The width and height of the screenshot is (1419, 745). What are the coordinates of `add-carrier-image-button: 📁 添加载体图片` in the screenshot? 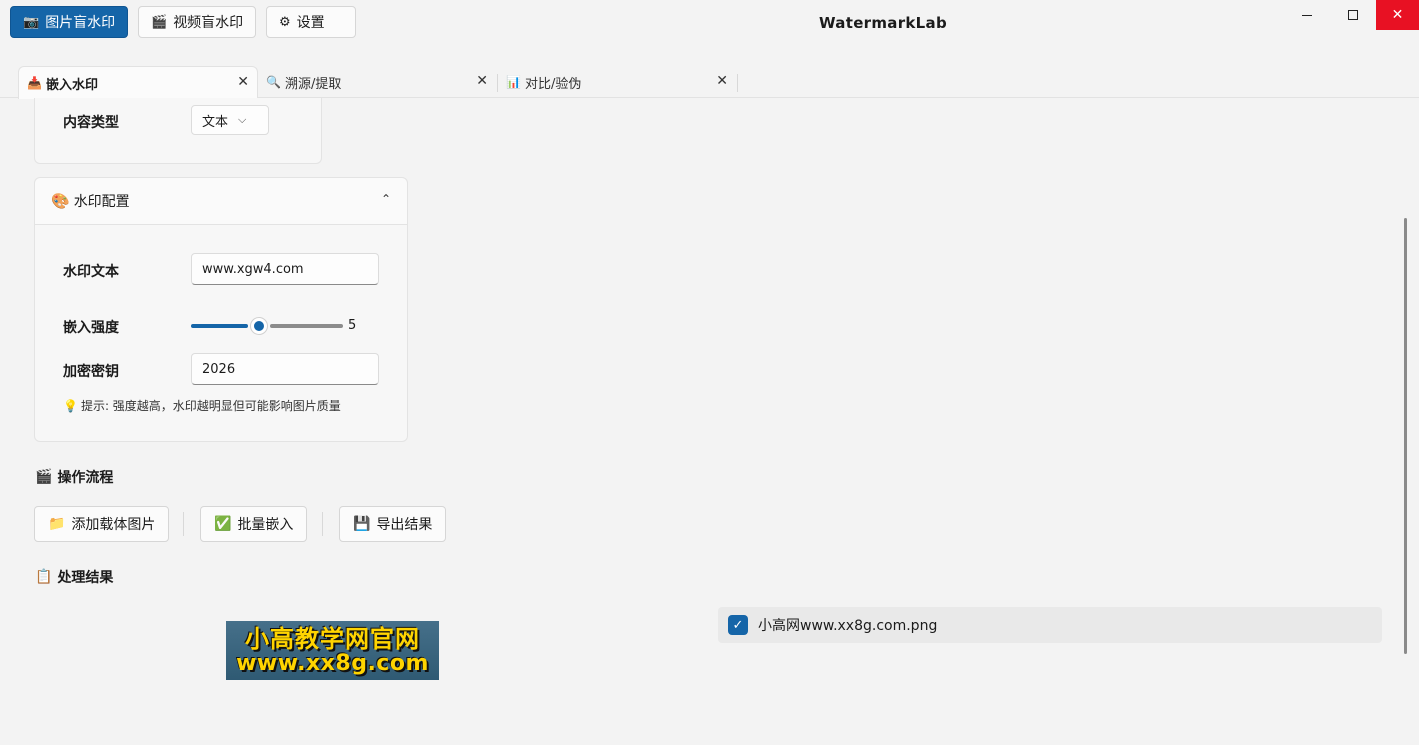 It's located at (102, 524).